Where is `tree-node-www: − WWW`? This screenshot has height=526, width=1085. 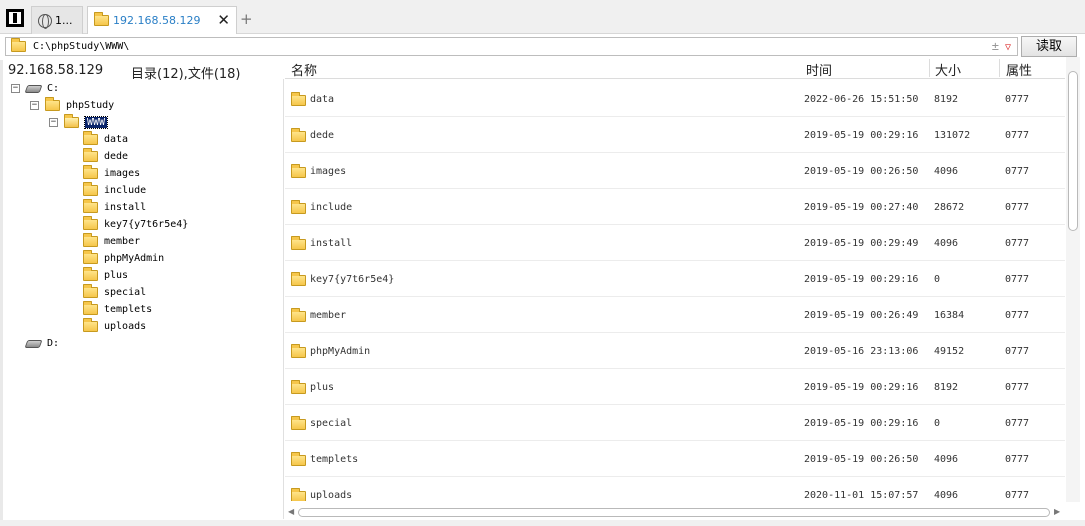
tree-node-www: − WWW is located at coordinates (79, 122).